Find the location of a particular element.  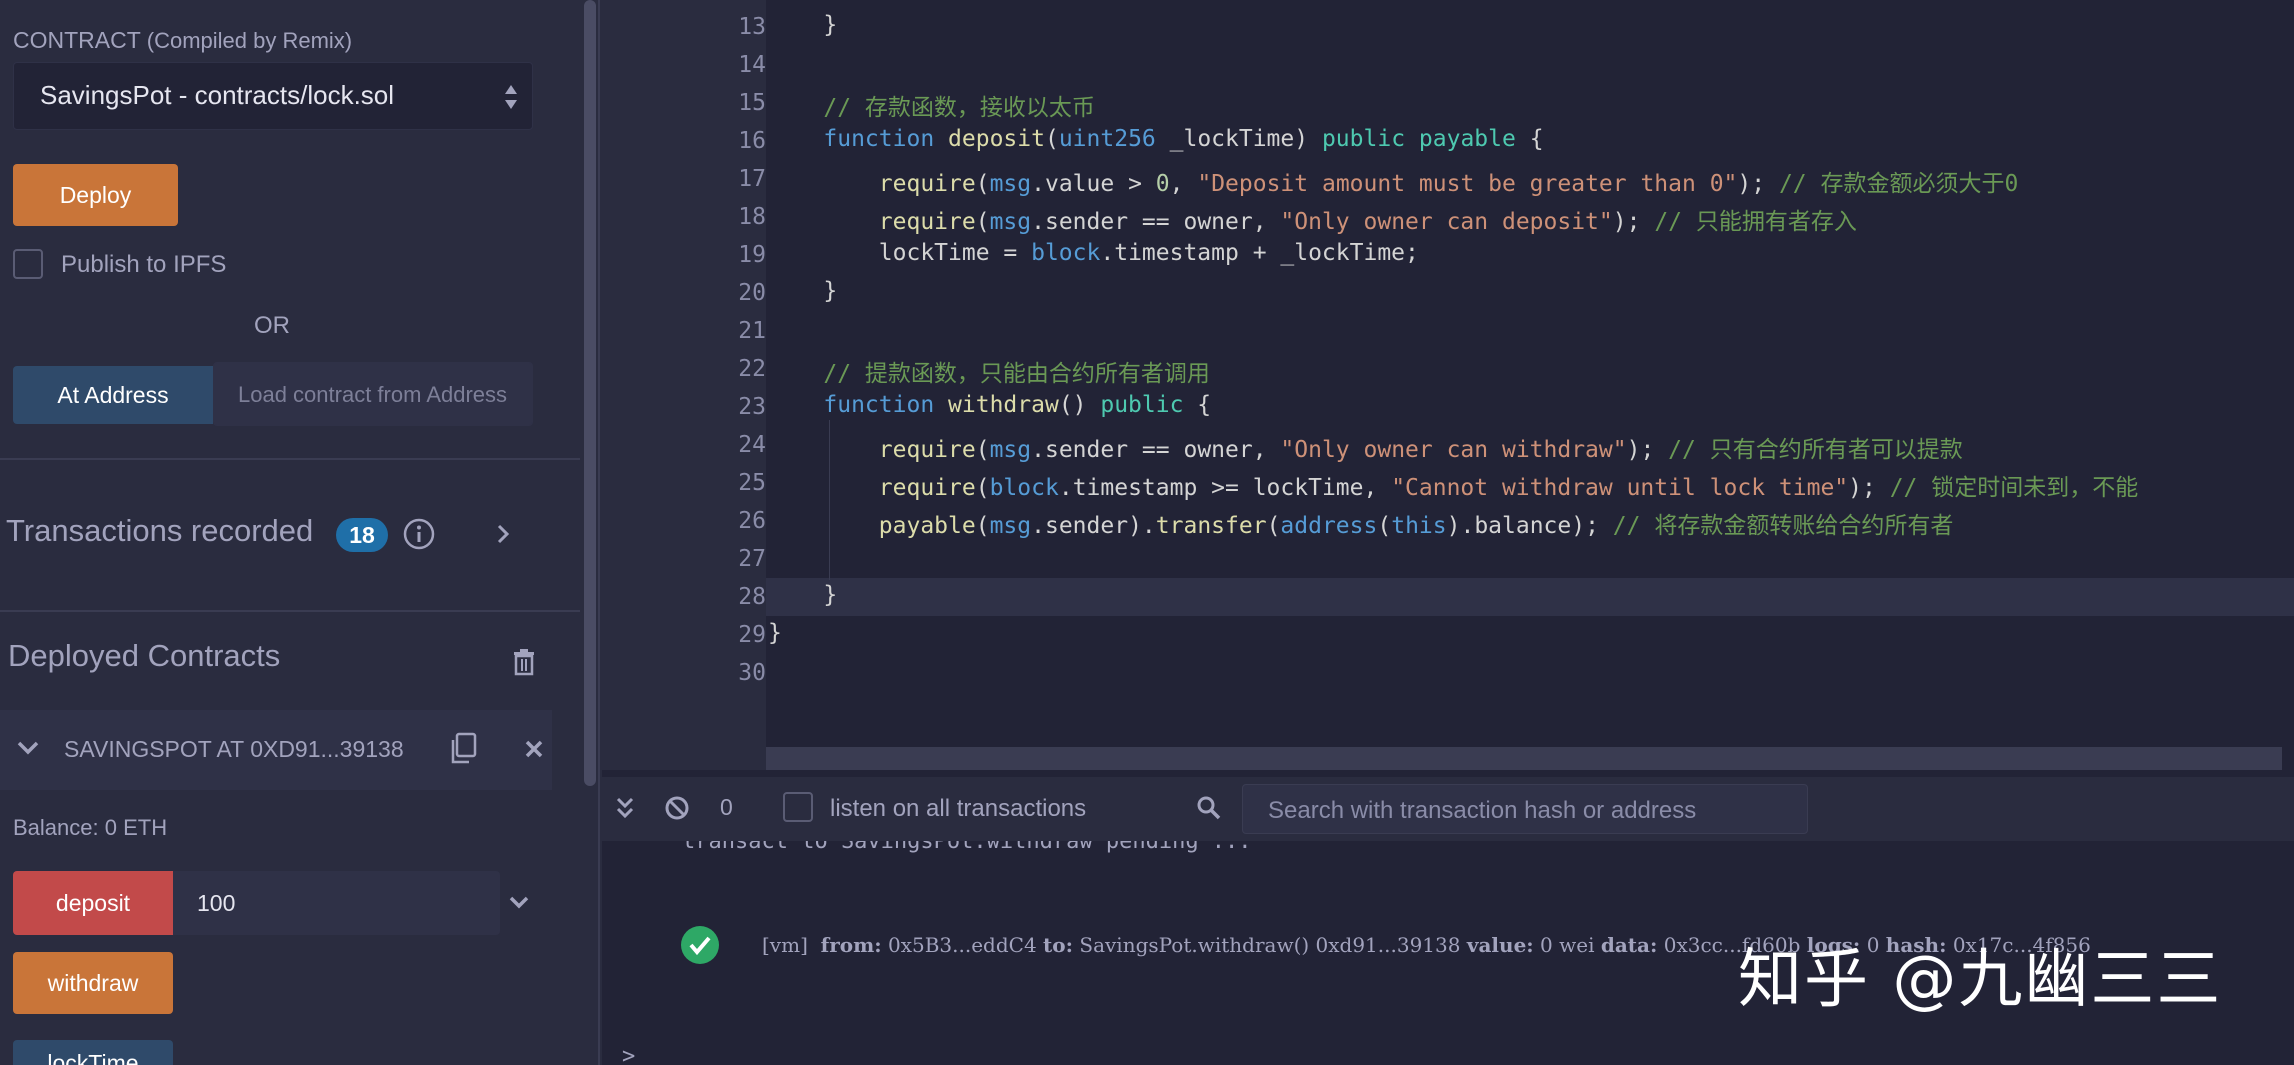

log-value: 0 wei is located at coordinates (1567, 945).